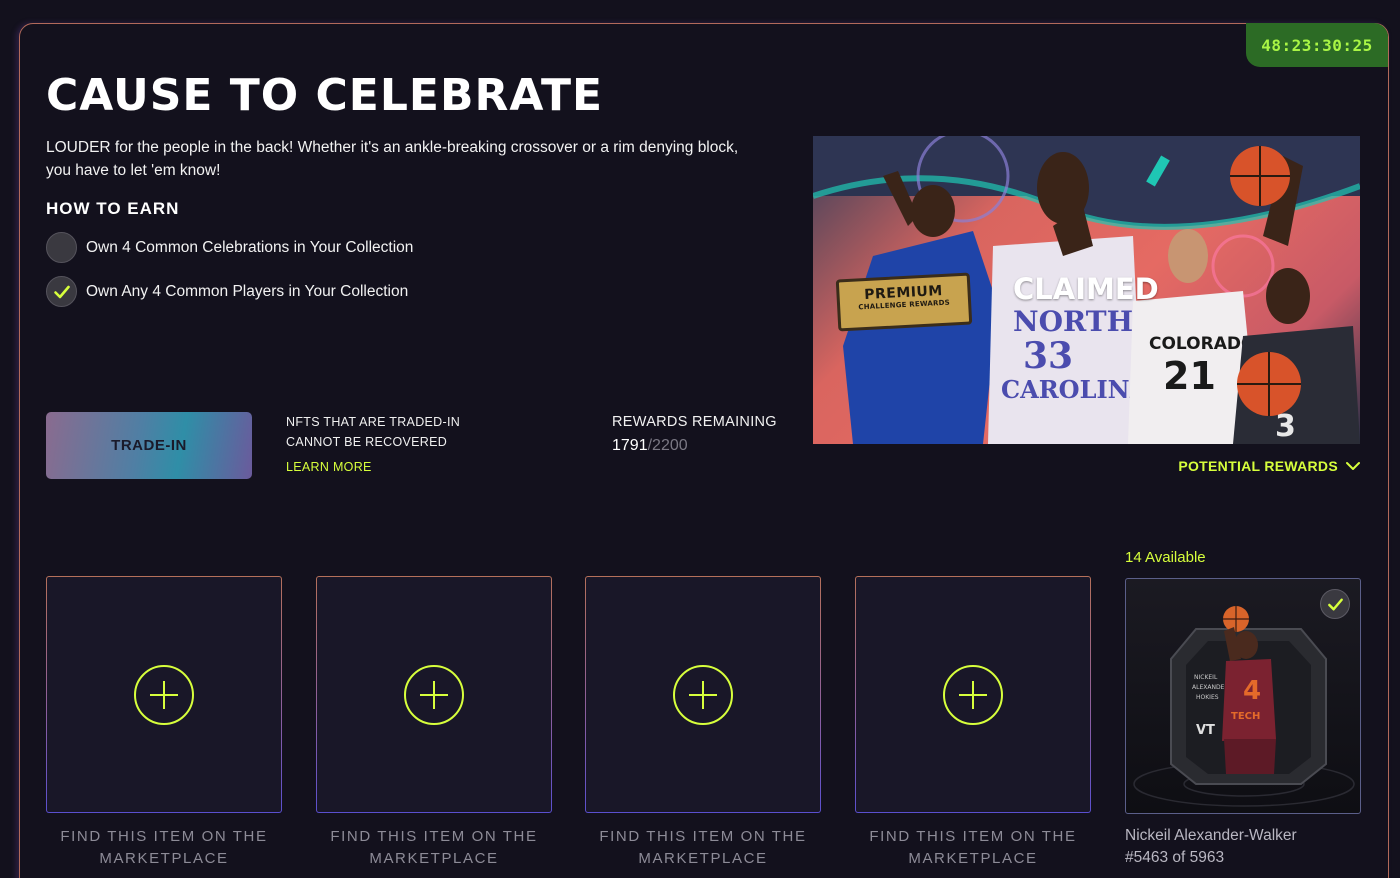 Image resolution: width=1400 pixels, height=878 pixels. What do you see at coordinates (1175, 857) in the screenshot?
I see `moment-serial: #5463 of 5963` at bounding box center [1175, 857].